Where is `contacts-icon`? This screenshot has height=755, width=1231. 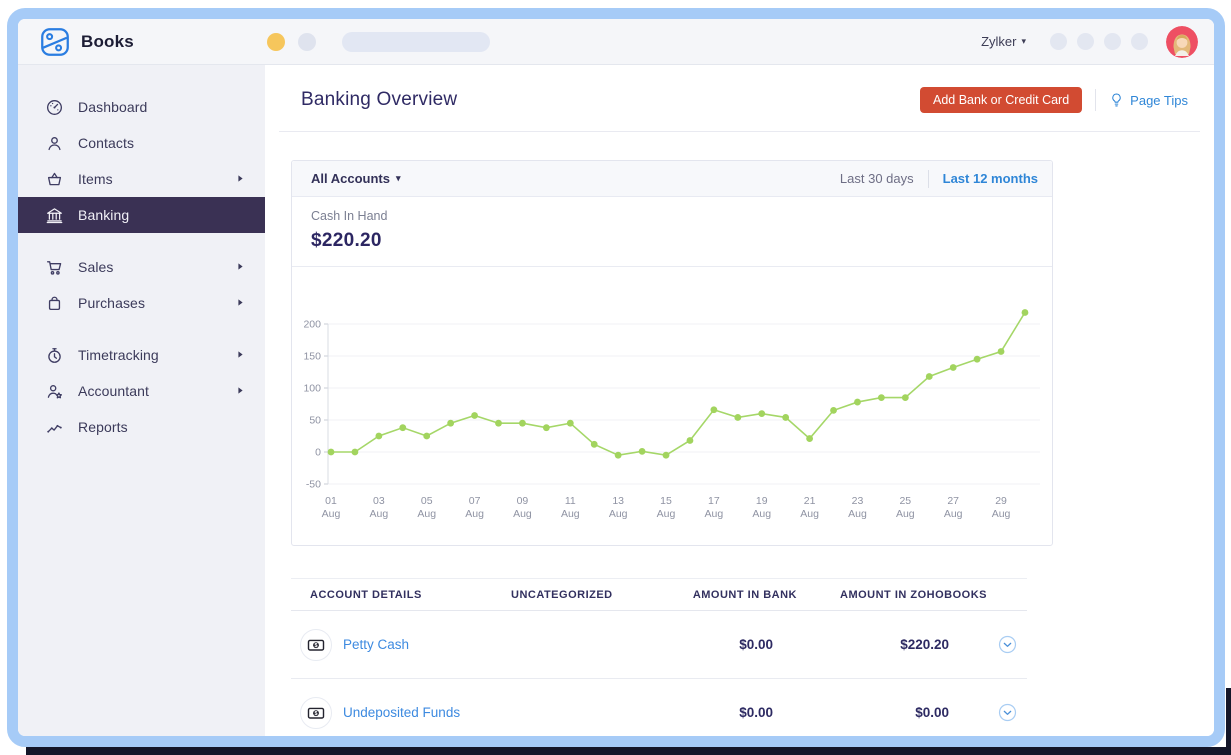 contacts-icon is located at coordinates (54, 143).